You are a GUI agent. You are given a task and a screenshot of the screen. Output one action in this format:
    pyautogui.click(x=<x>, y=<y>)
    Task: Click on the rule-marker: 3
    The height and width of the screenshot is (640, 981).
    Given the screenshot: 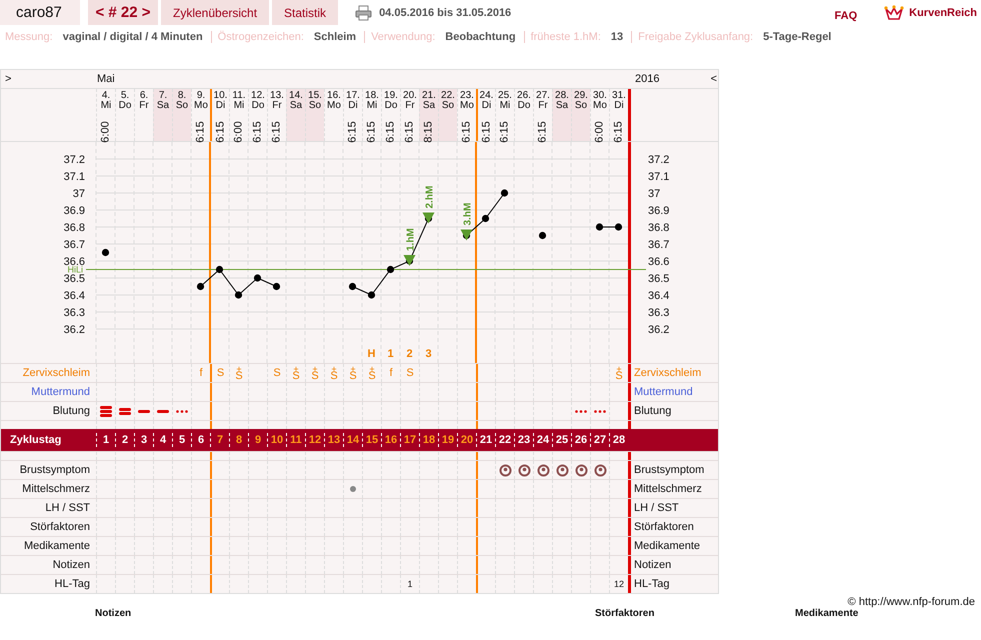 What is the action you would take?
    pyautogui.click(x=428, y=354)
    